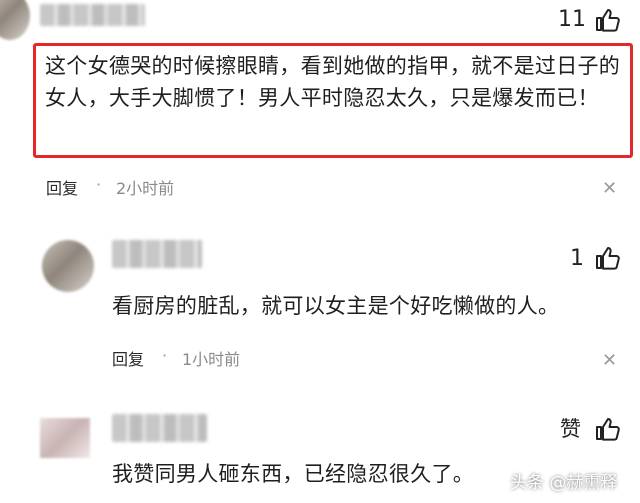  What do you see at coordinates (564, 483) in the screenshot?
I see `watermark: 头条 @赫熏释` at bounding box center [564, 483].